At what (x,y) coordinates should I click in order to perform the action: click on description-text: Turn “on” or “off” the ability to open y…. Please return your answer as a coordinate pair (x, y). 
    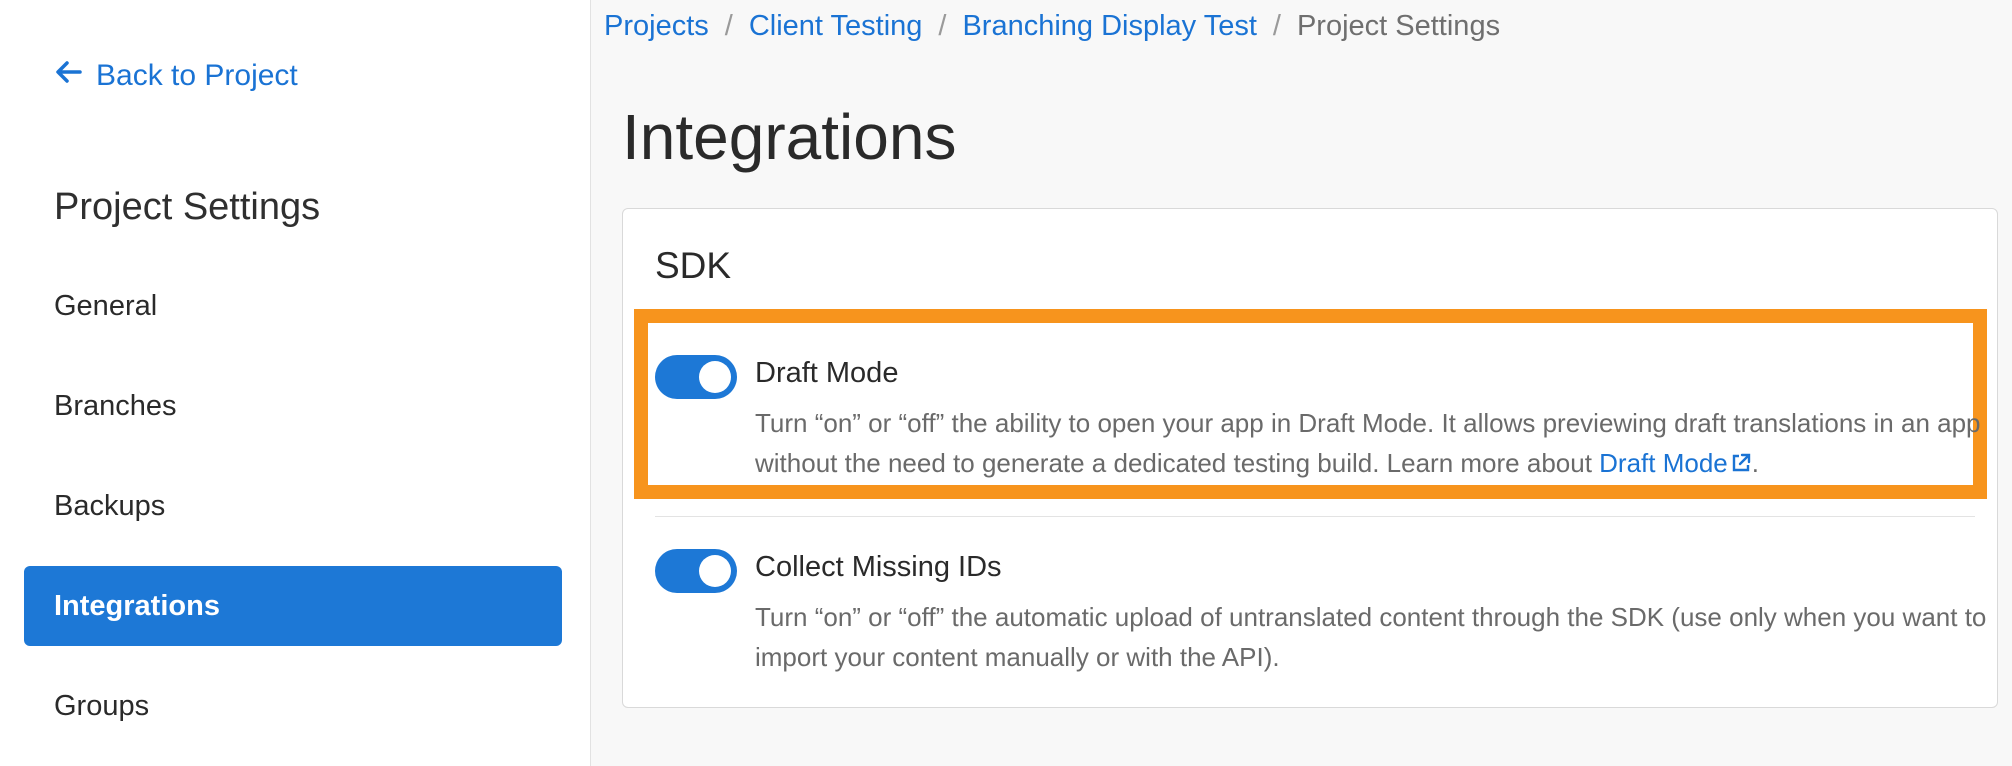
    Looking at the image, I should click on (1368, 443).